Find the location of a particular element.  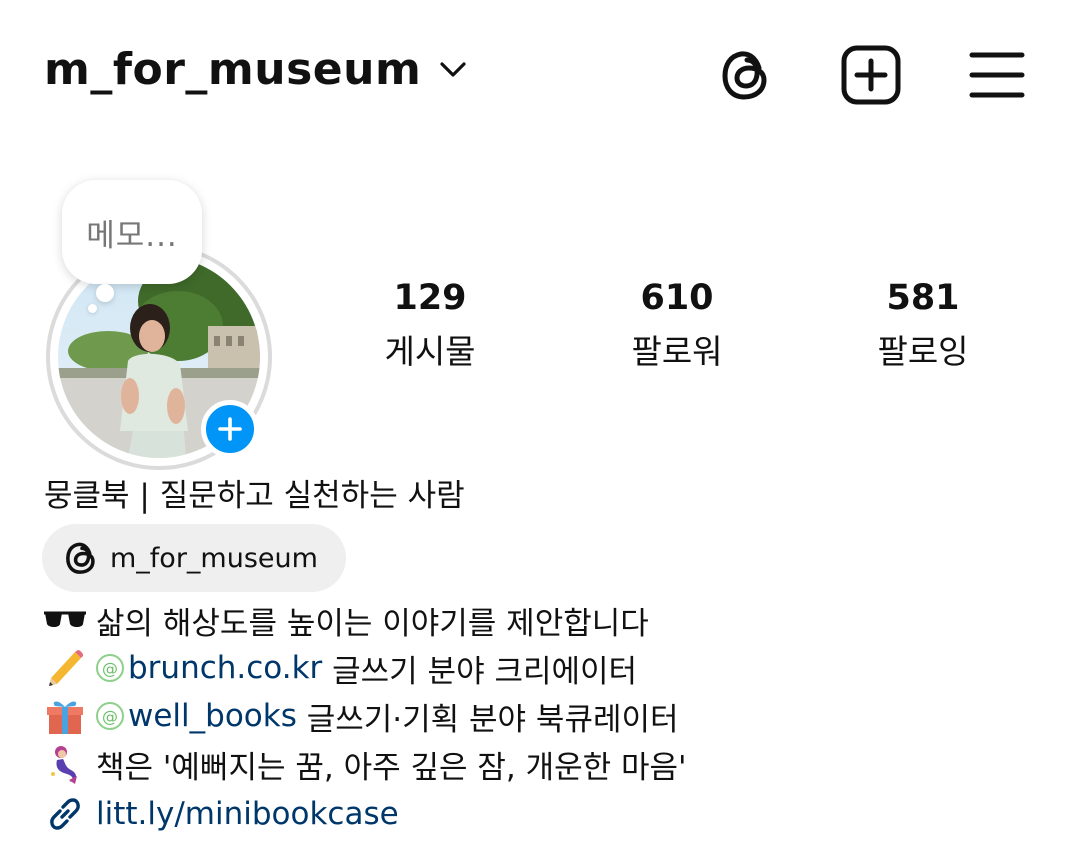

following-count: 581 is located at coordinates (923, 298).